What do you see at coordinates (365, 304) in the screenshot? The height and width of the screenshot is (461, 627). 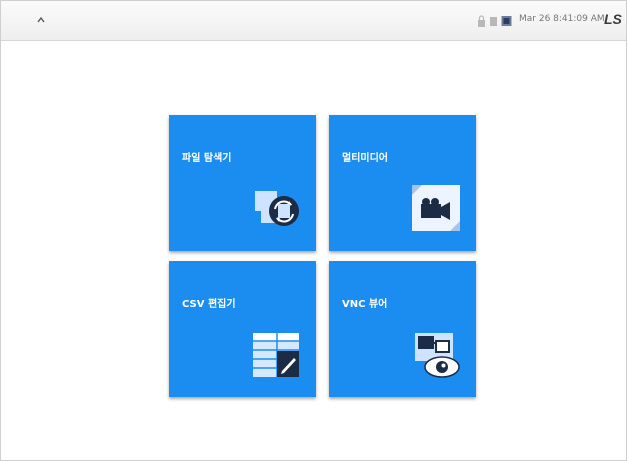 I see `tile-label: VNC 뷰어` at bounding box center [365, 304].